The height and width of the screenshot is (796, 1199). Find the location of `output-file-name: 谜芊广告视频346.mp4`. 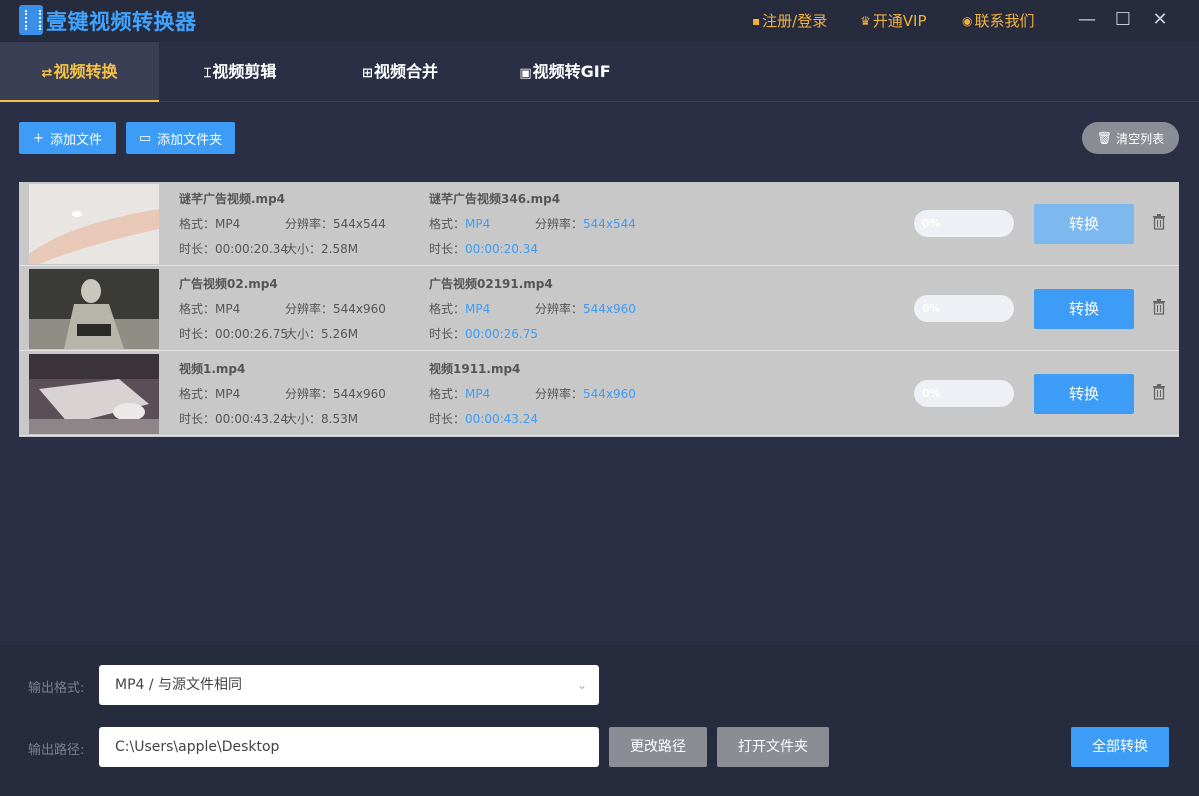

output-file-name: 谜芊广告视频346.mp4 is located at coordinates (495, 199).